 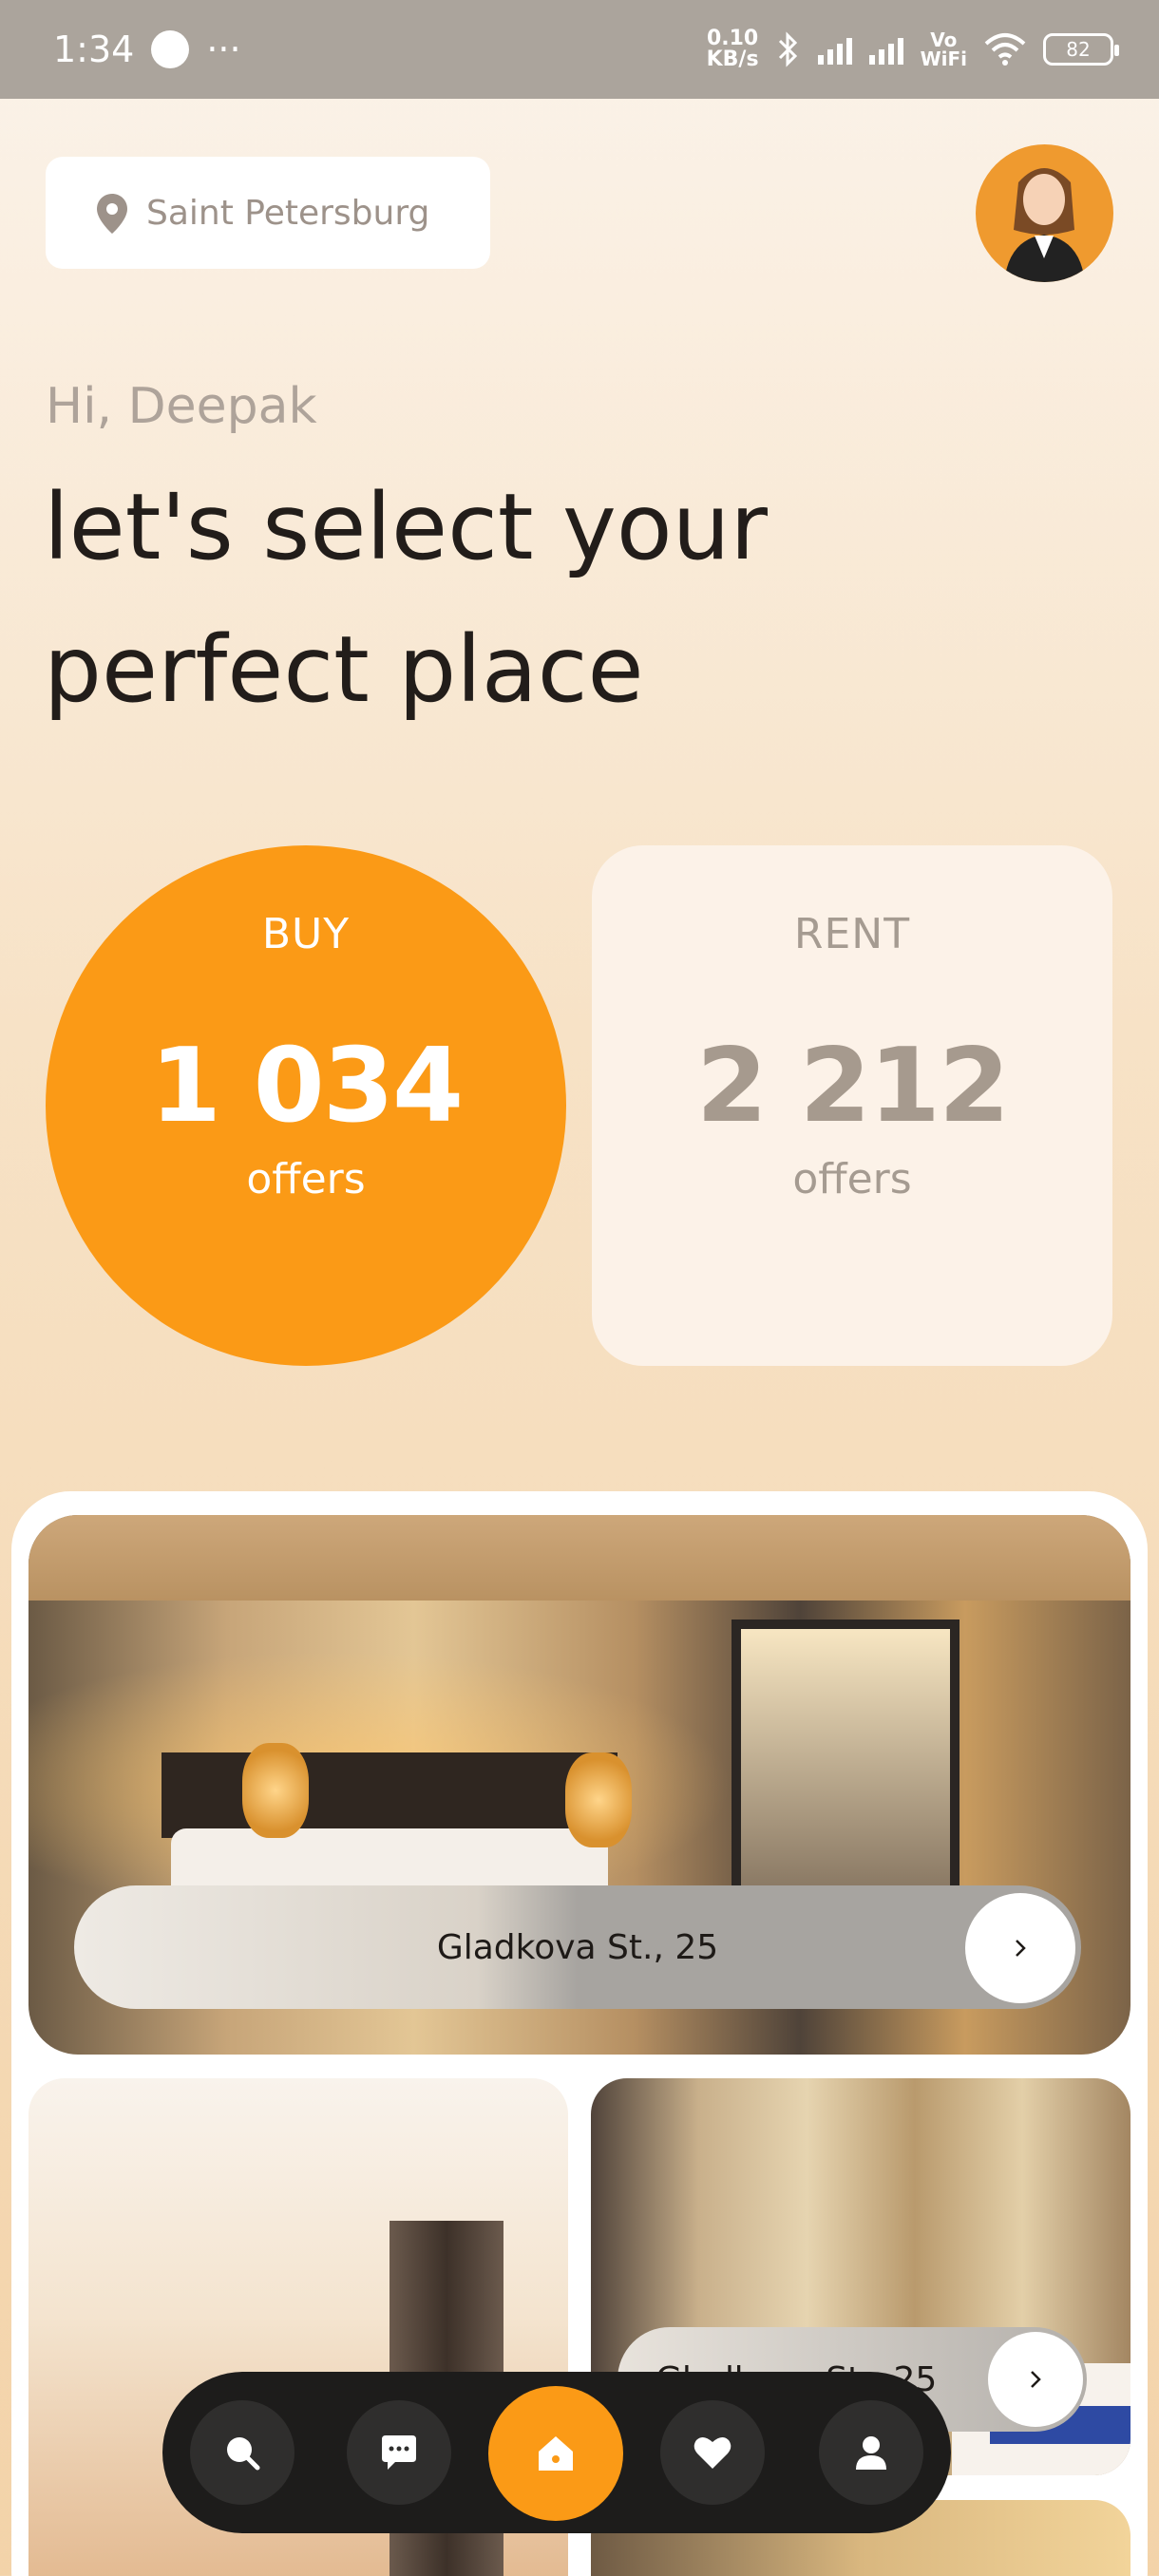 I want to click on nav-home-button, so click(x=555, y=2453).